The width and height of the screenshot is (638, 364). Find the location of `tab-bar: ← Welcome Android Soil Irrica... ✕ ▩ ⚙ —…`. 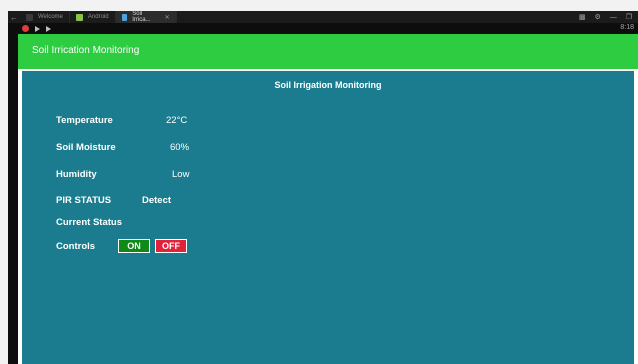

tab-bar: ← Welcome Android Soil Irrica... ✕ ▩ ⚙ —… is located at coordinates (323, 17).